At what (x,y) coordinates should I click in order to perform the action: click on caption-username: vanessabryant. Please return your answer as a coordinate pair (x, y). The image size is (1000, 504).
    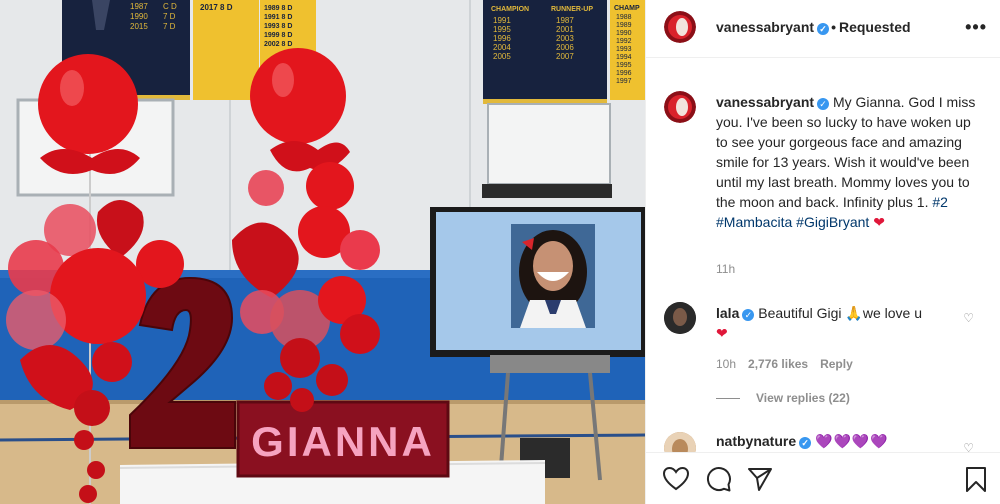
    Looking at the image, I should click on (765, 102).